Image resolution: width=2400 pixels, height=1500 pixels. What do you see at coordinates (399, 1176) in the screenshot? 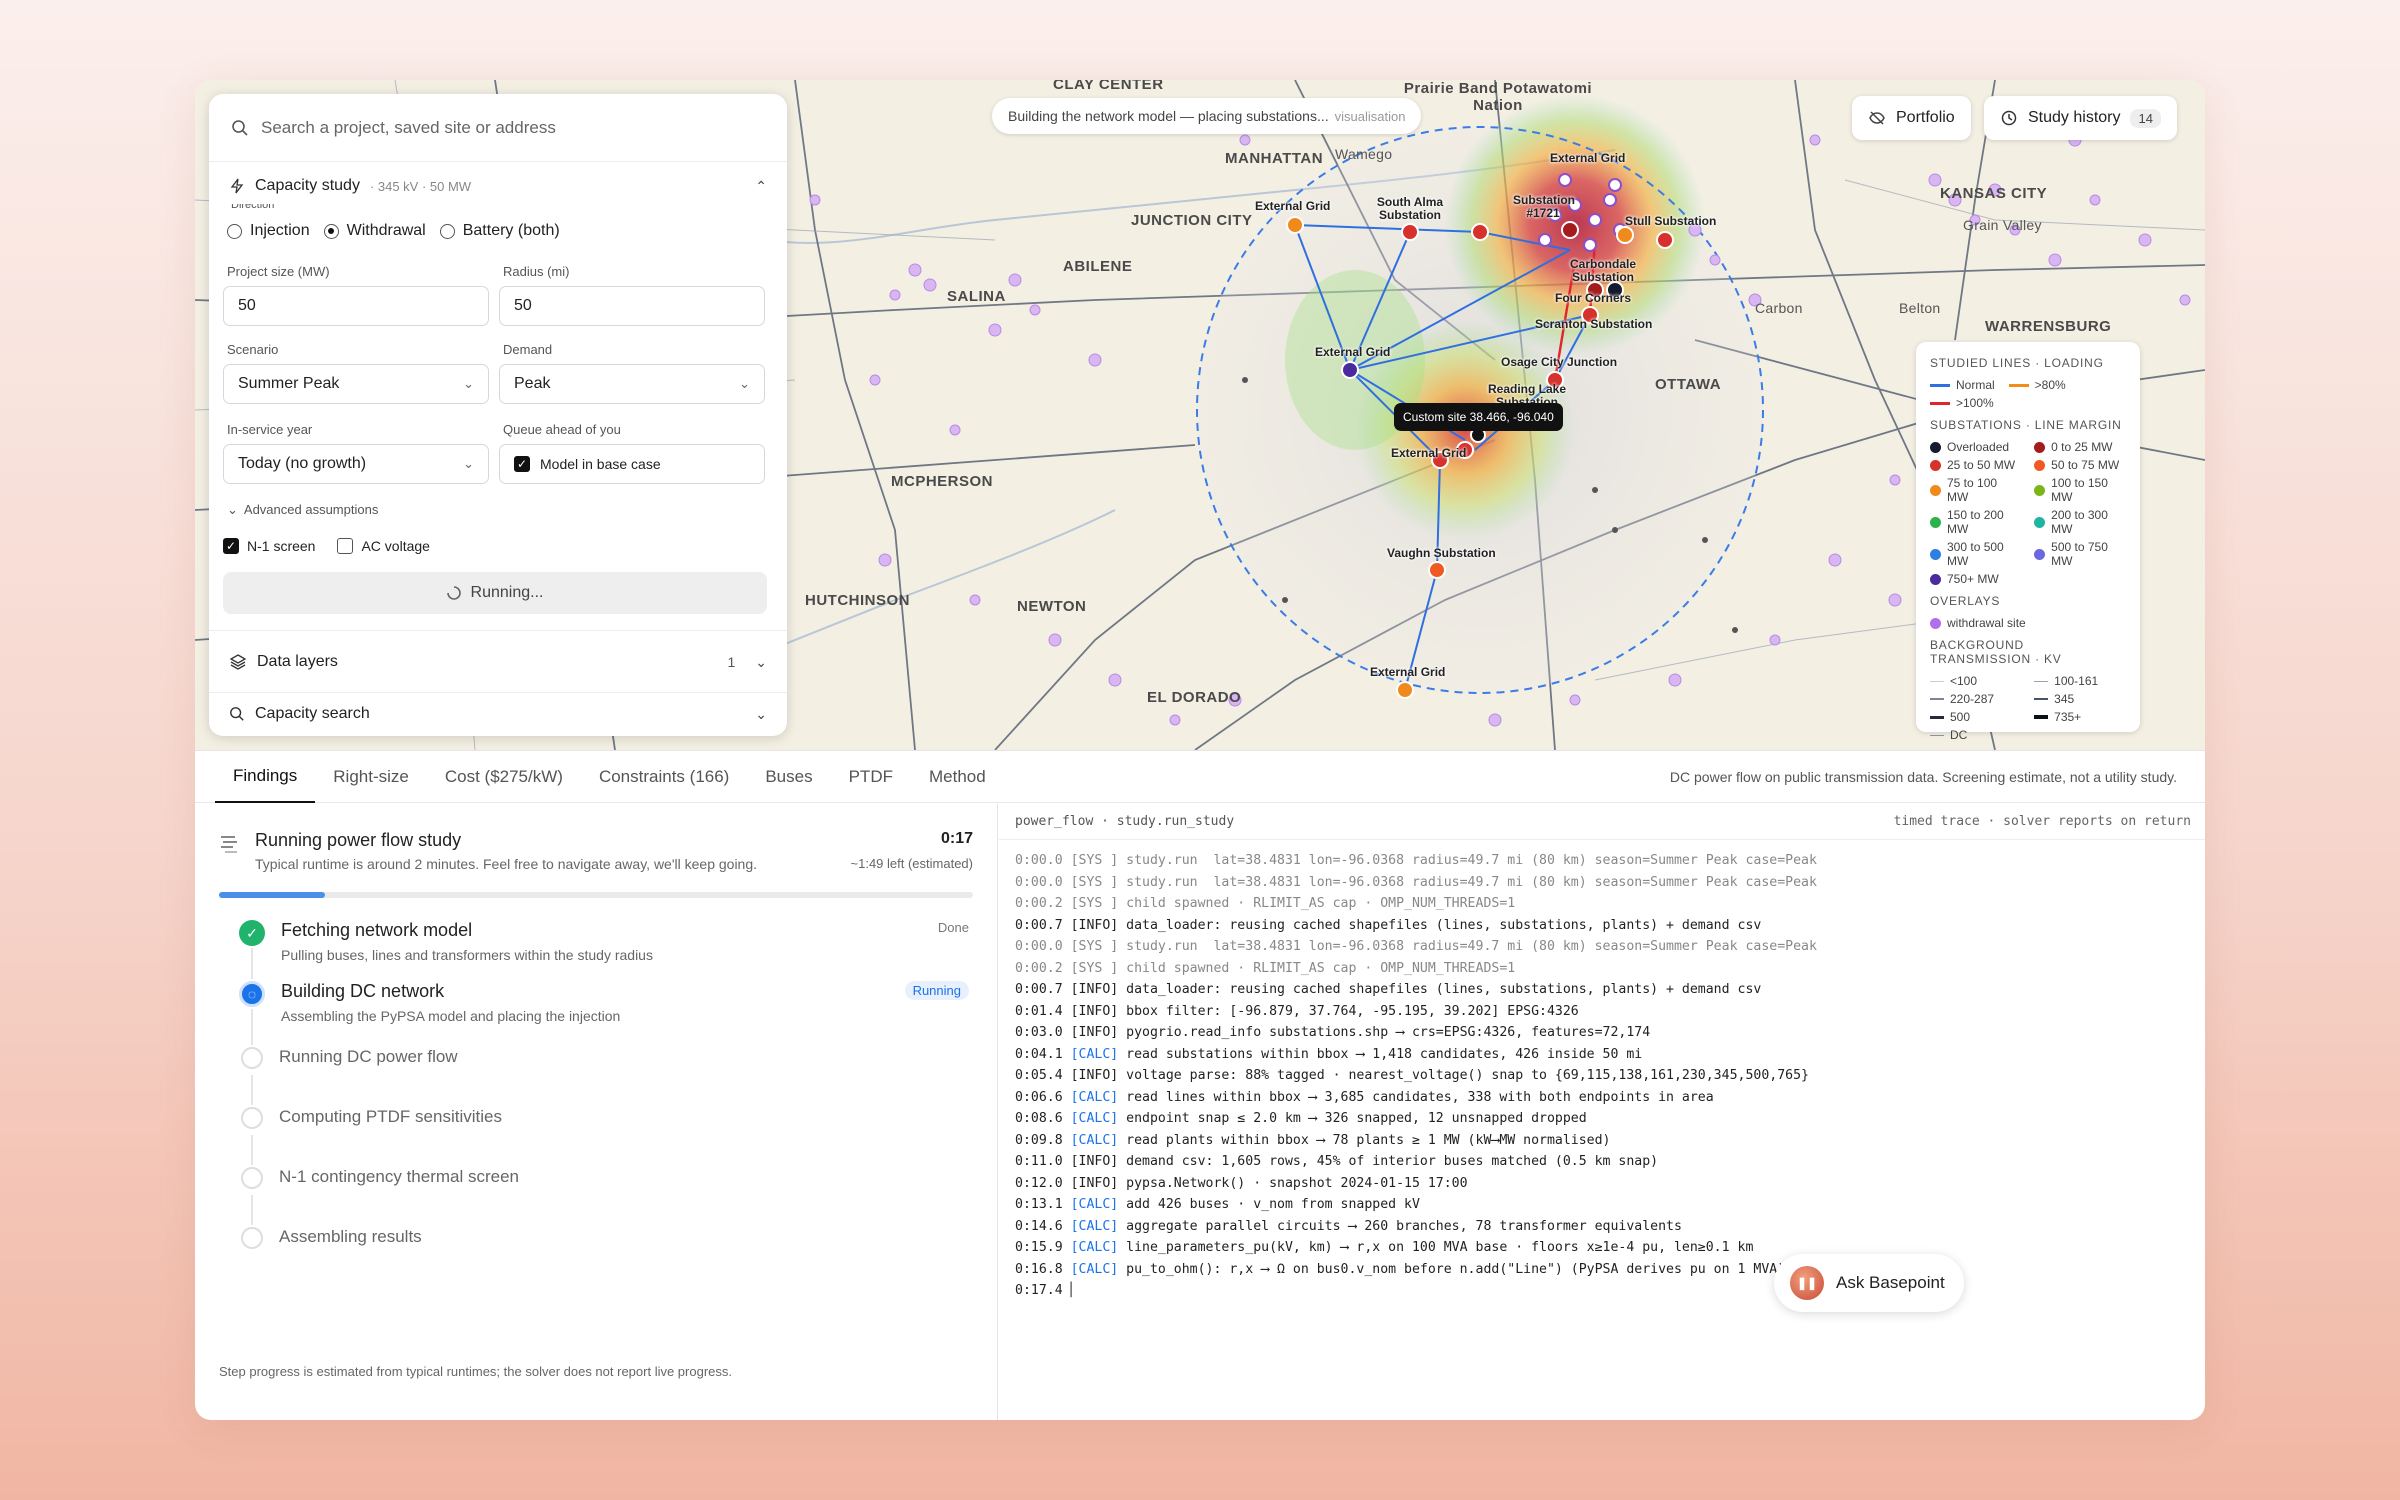
I see `step-title: N-1 contingency thermal screen` at bounding box center [399, 1176].